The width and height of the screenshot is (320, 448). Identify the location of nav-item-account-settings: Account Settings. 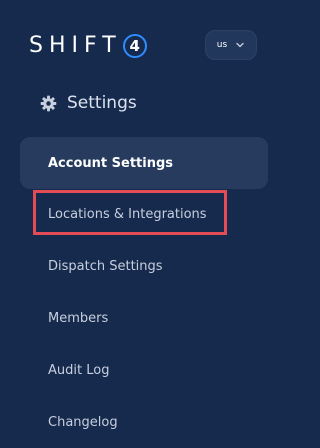
(144, 163).